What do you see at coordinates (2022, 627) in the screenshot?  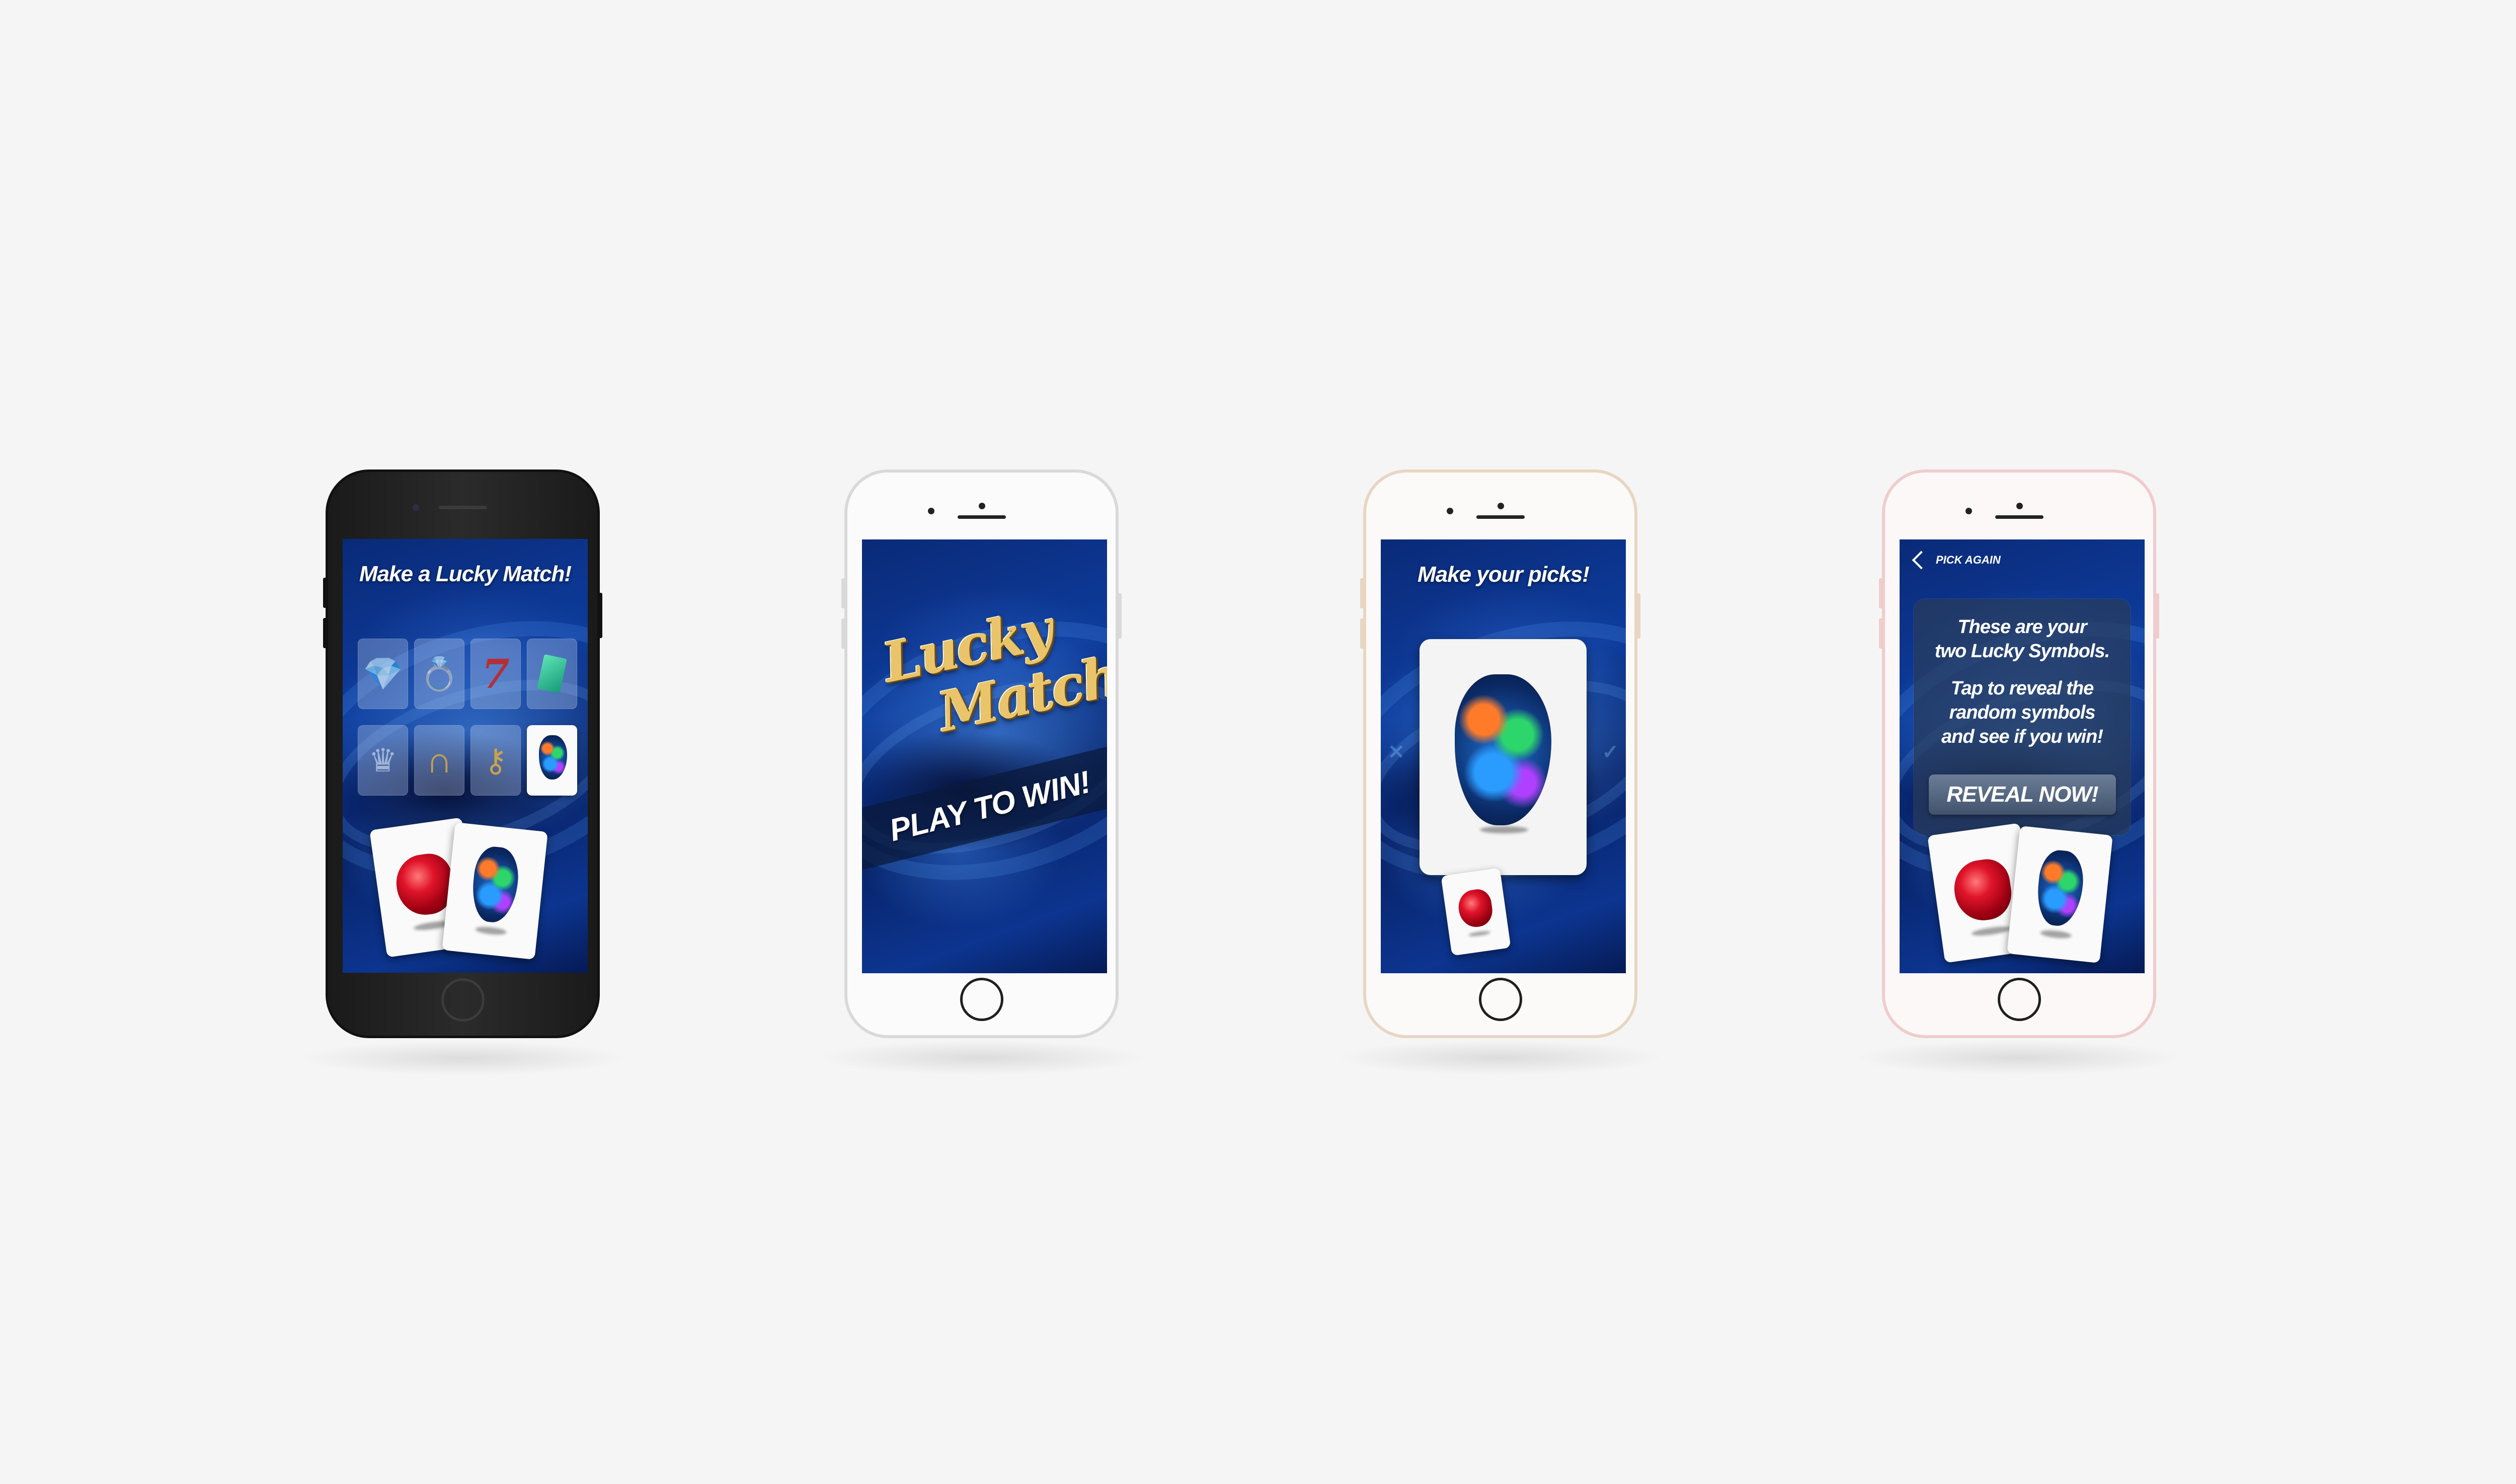 I see `info-line: These are your` at bounding box center [2022, 627].